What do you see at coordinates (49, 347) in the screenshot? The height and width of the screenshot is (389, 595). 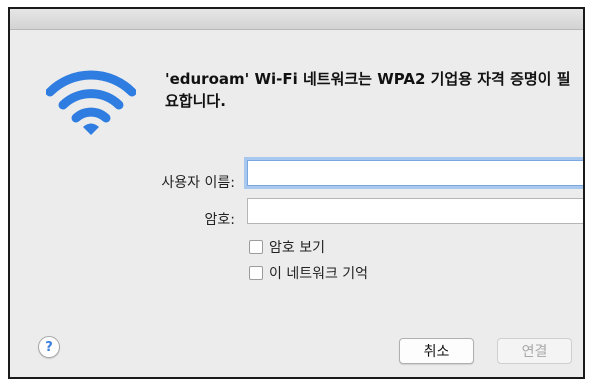 I see `help-button: ?` at bounding box center [49, 347].